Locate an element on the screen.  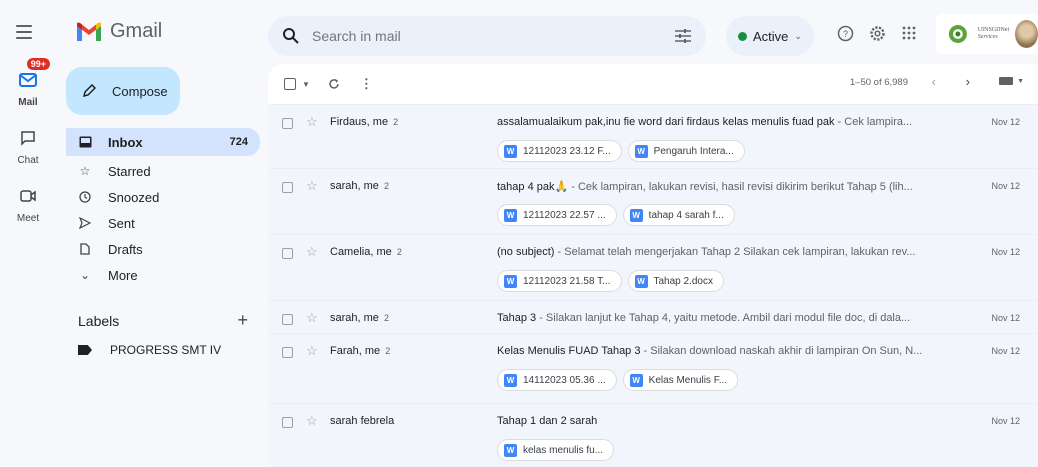
apps-grid-icon is located at coordinates (909, 33).